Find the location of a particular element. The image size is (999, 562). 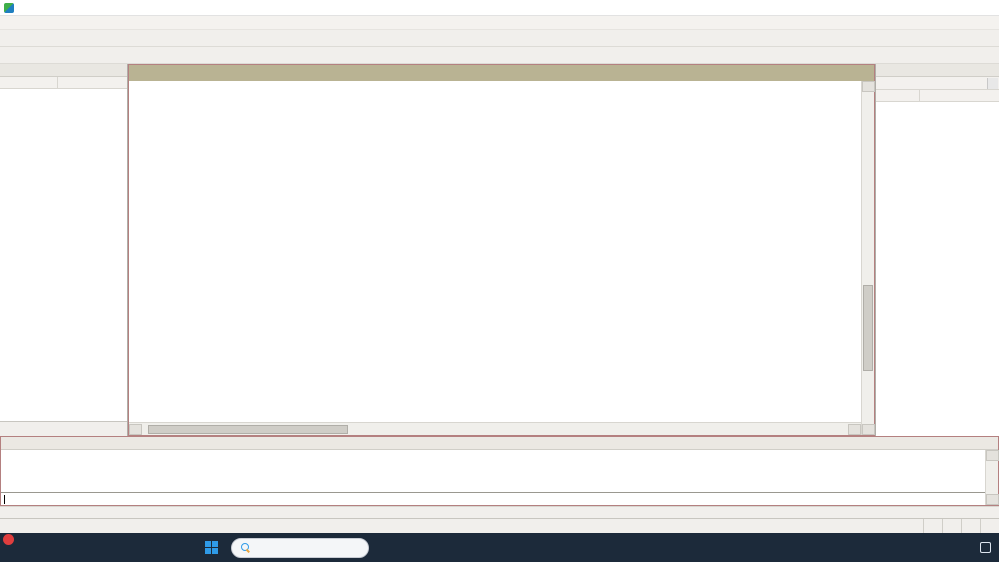

notification-badge is located at coordinates (8, 539).